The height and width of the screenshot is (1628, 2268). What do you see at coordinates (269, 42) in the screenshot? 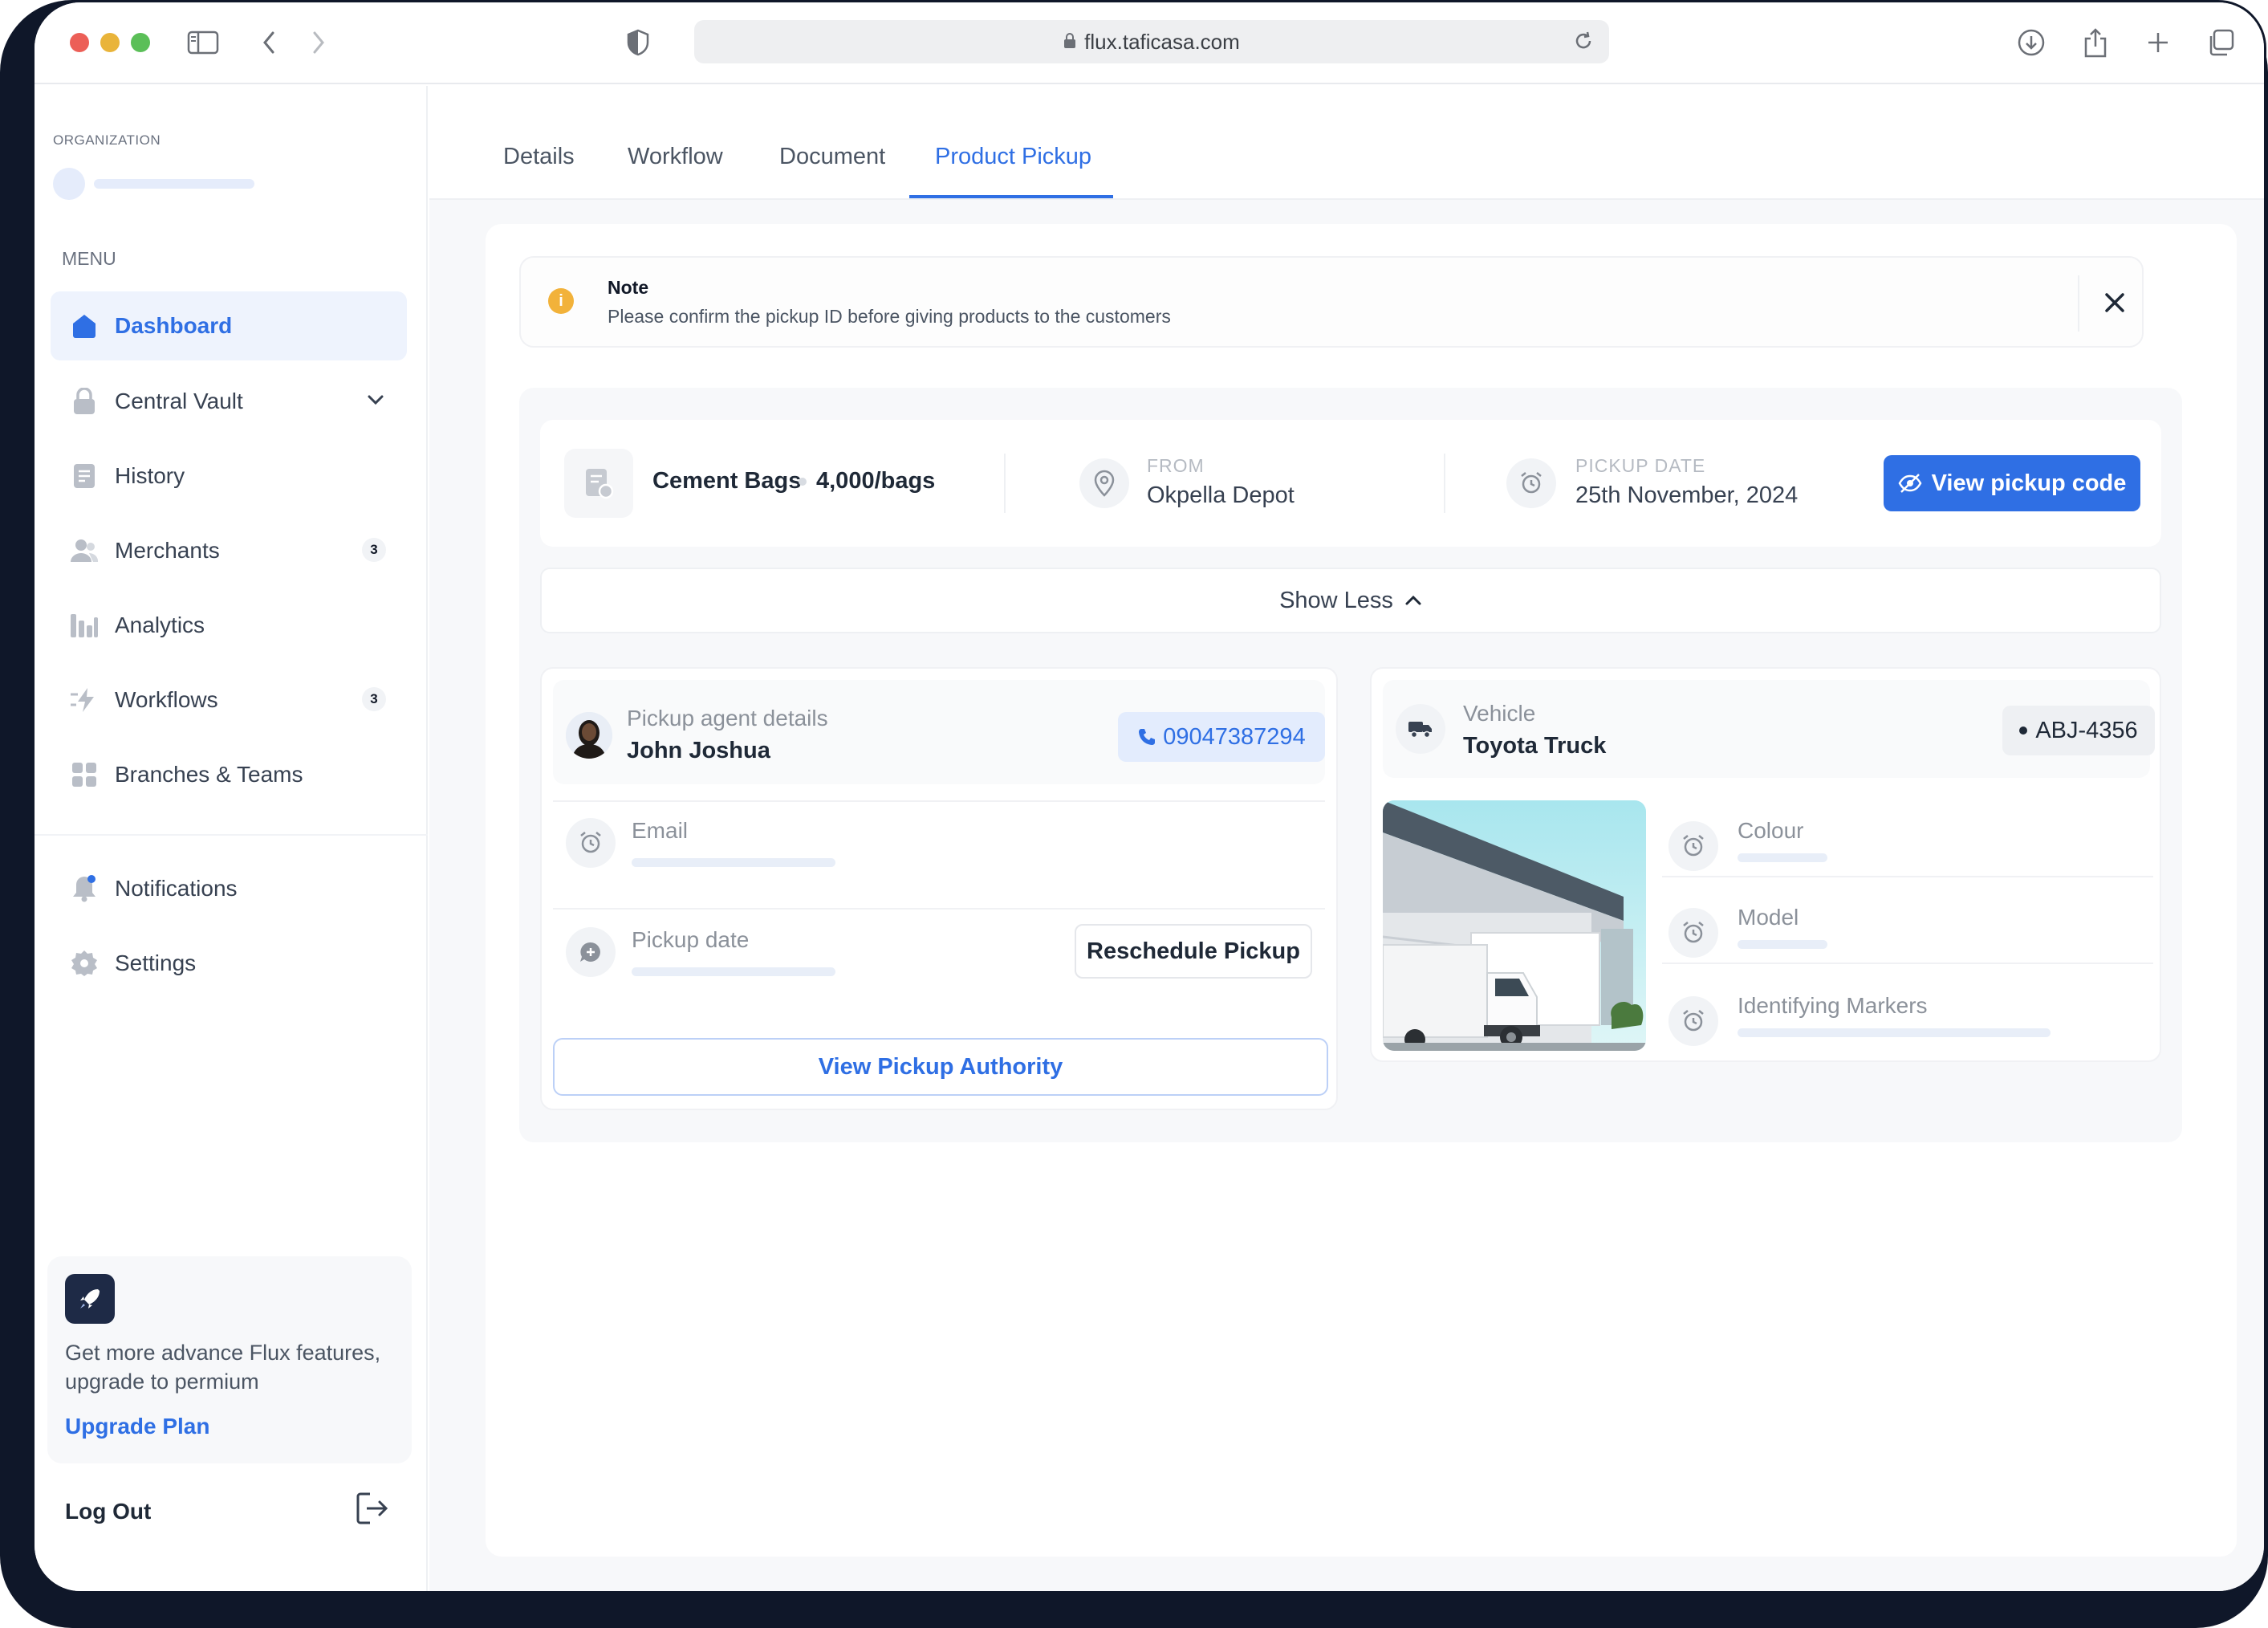
I see `back-icon` at bounding box center [269, 42].